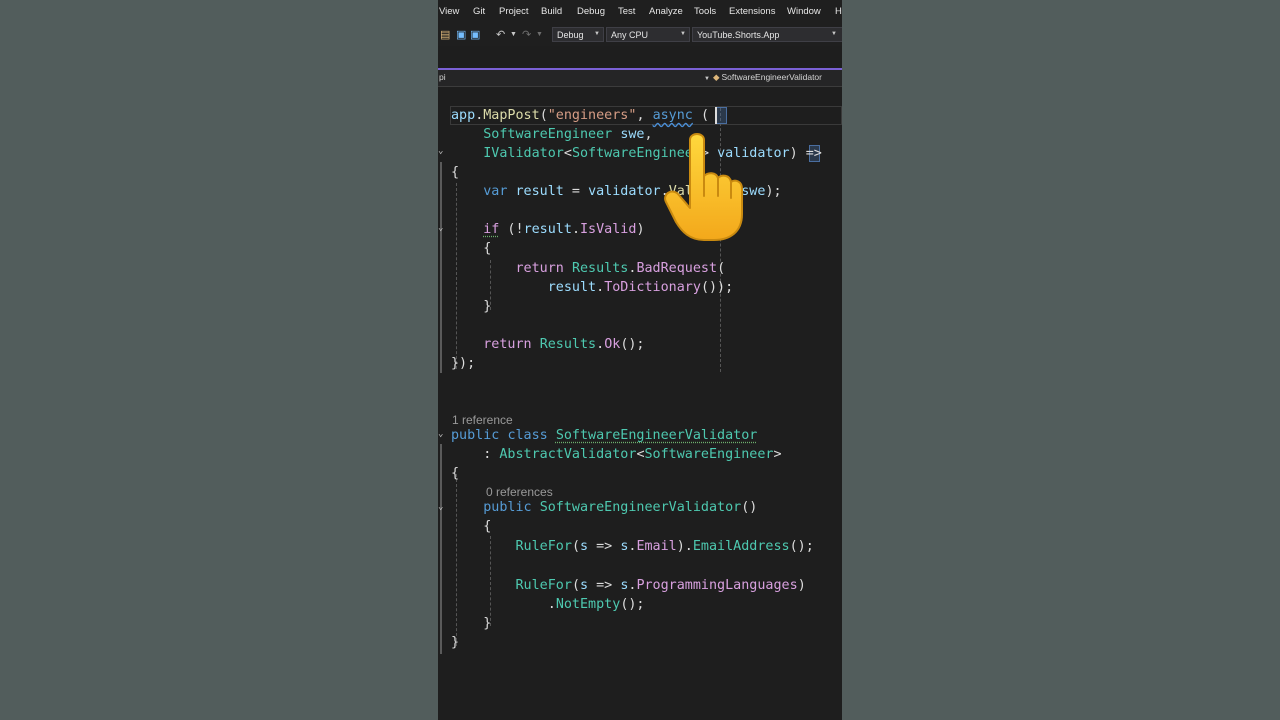 This screenshot has width=1280, height=720. I want to click on text-caret, so click(716, 115).